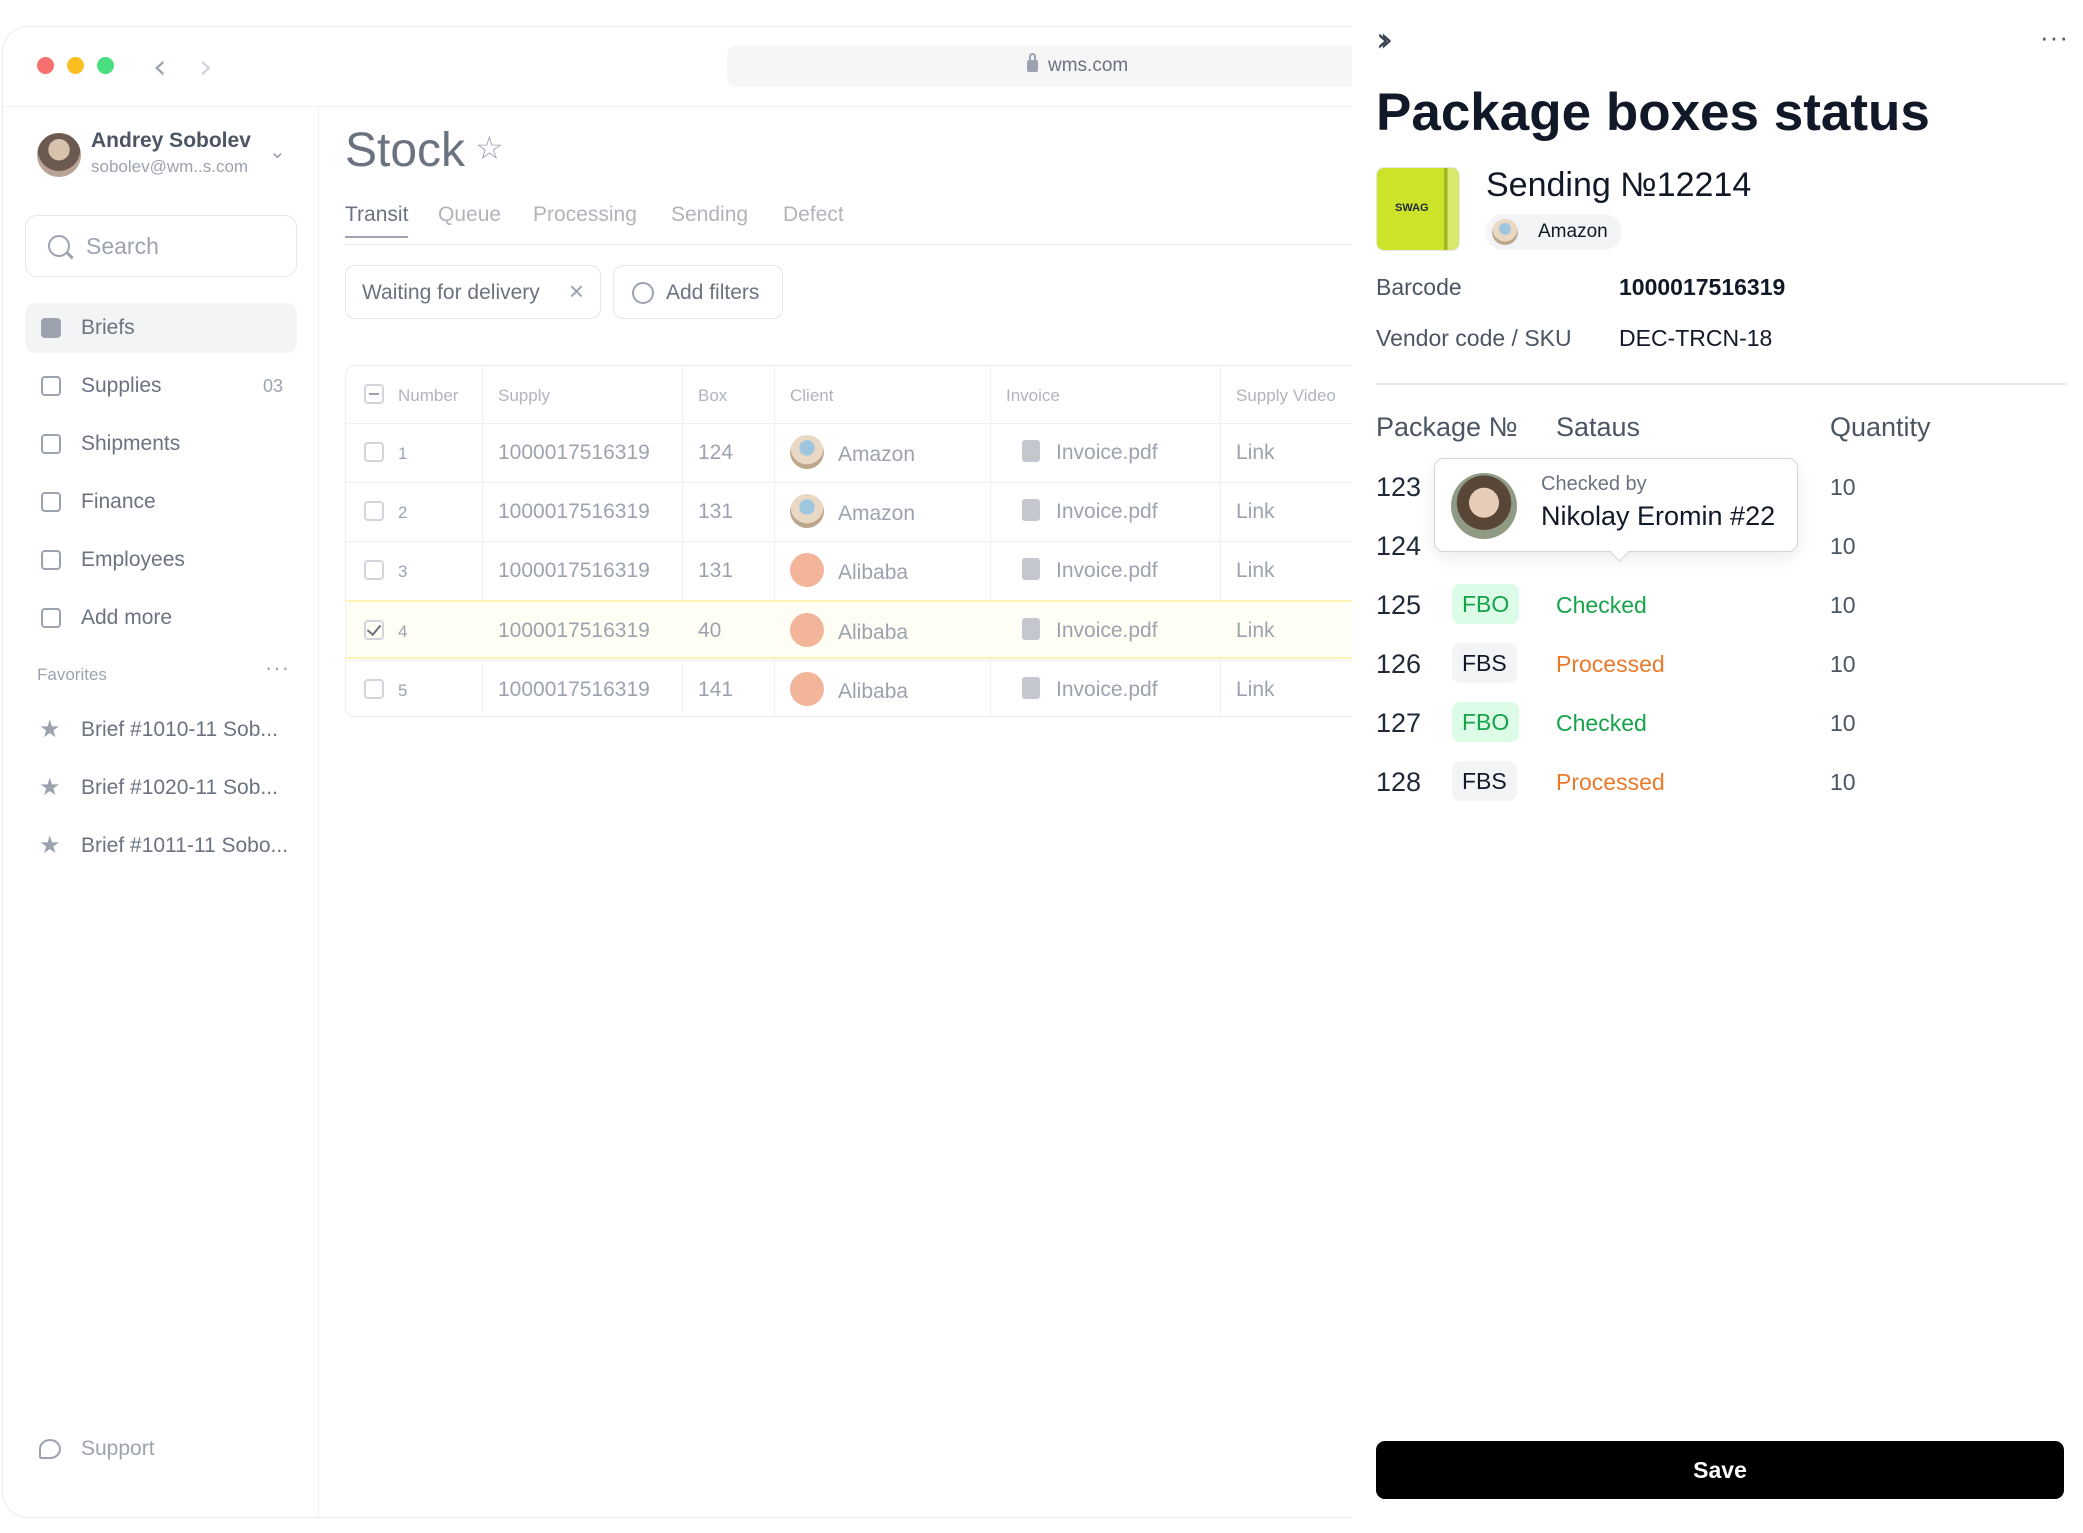 Image resolution: width=2083 pixels, height=1533 pixels. Describe the element at coordinates (161, 502) in the screenshot. I see `sidebar-item-finance: Finance` at that location.